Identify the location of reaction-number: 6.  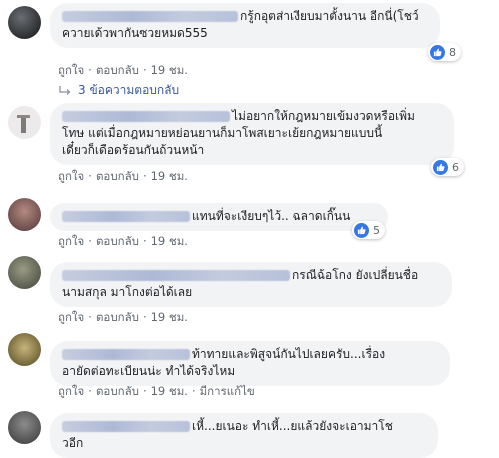
(455, 167).